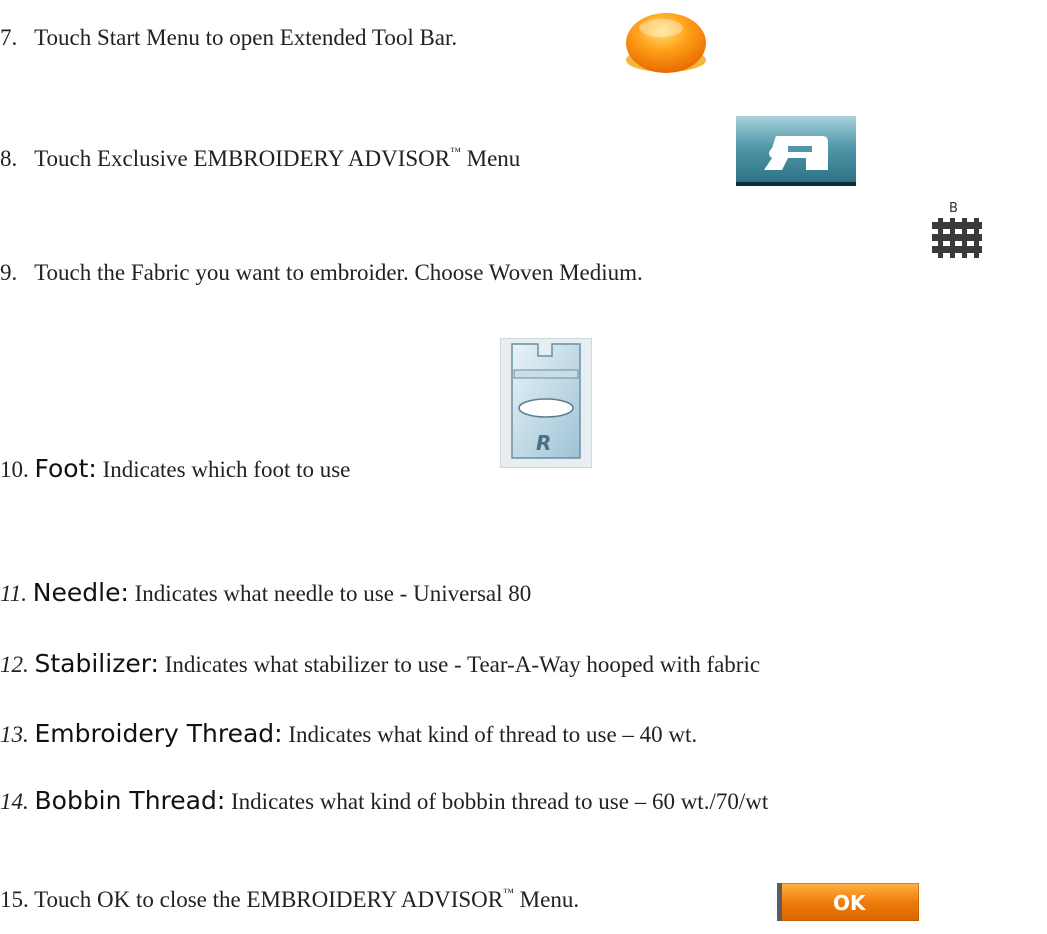 The image size is (1047, 934). What do you see at coordinates (14, 801) in the screenshot?
I see `step-number: 14.` at bounding box center [14, 801].